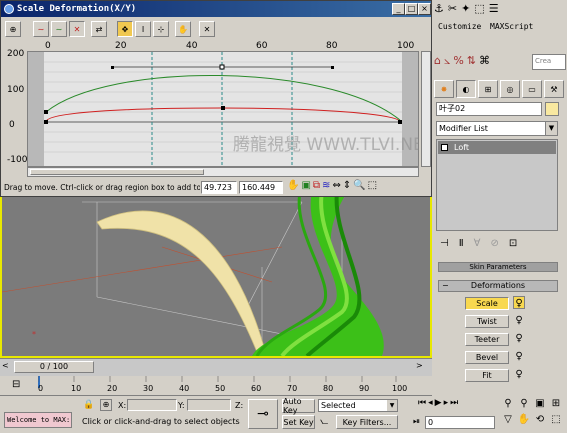 The image size is (567, 433). Describe the element at coordinates (411, 9) in the screenshot. I see `maximize-button: □` at that location.